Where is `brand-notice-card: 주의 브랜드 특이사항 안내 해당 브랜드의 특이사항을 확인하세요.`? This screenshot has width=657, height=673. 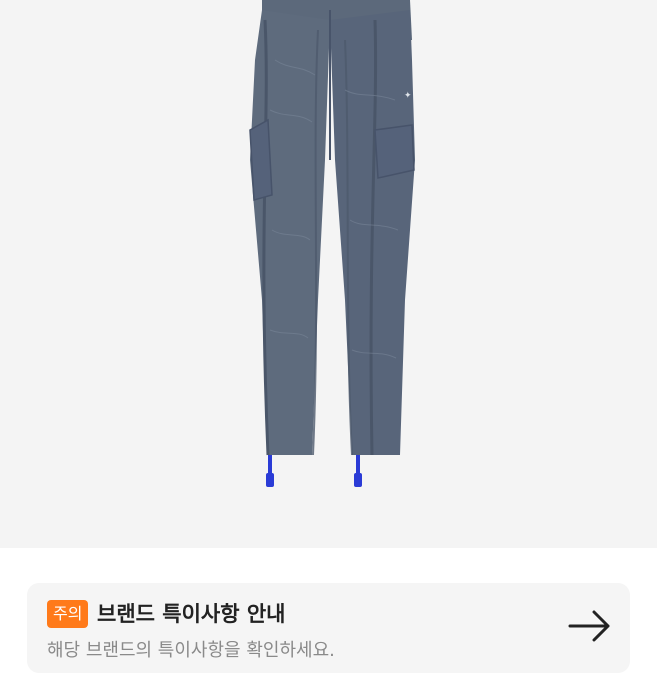 brand-notice-card: 주의 브랜드 특이사항 안내 해당 브랜드의 특이사항을 확인하세요. is located at coordinates (328, 628).